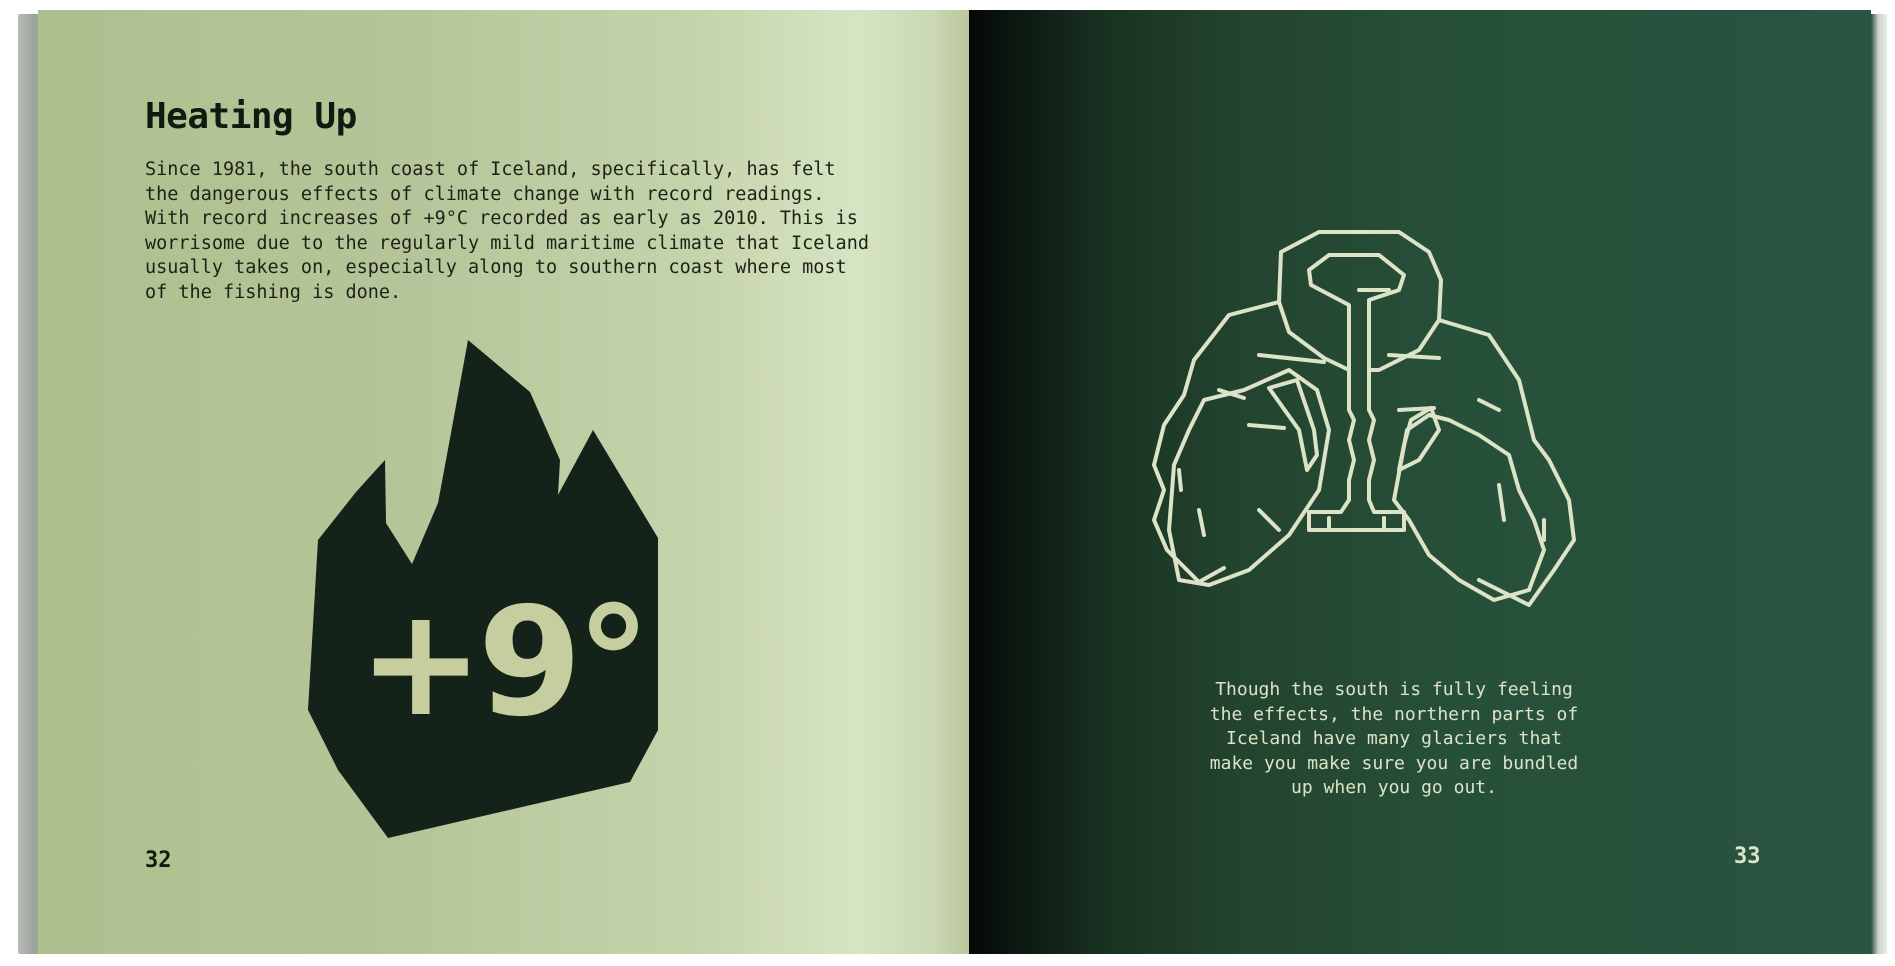  What do you see at coordinates (1879, 484) in the screenshot?
I see `book-edge-right` at bounding box center [1879, 484].